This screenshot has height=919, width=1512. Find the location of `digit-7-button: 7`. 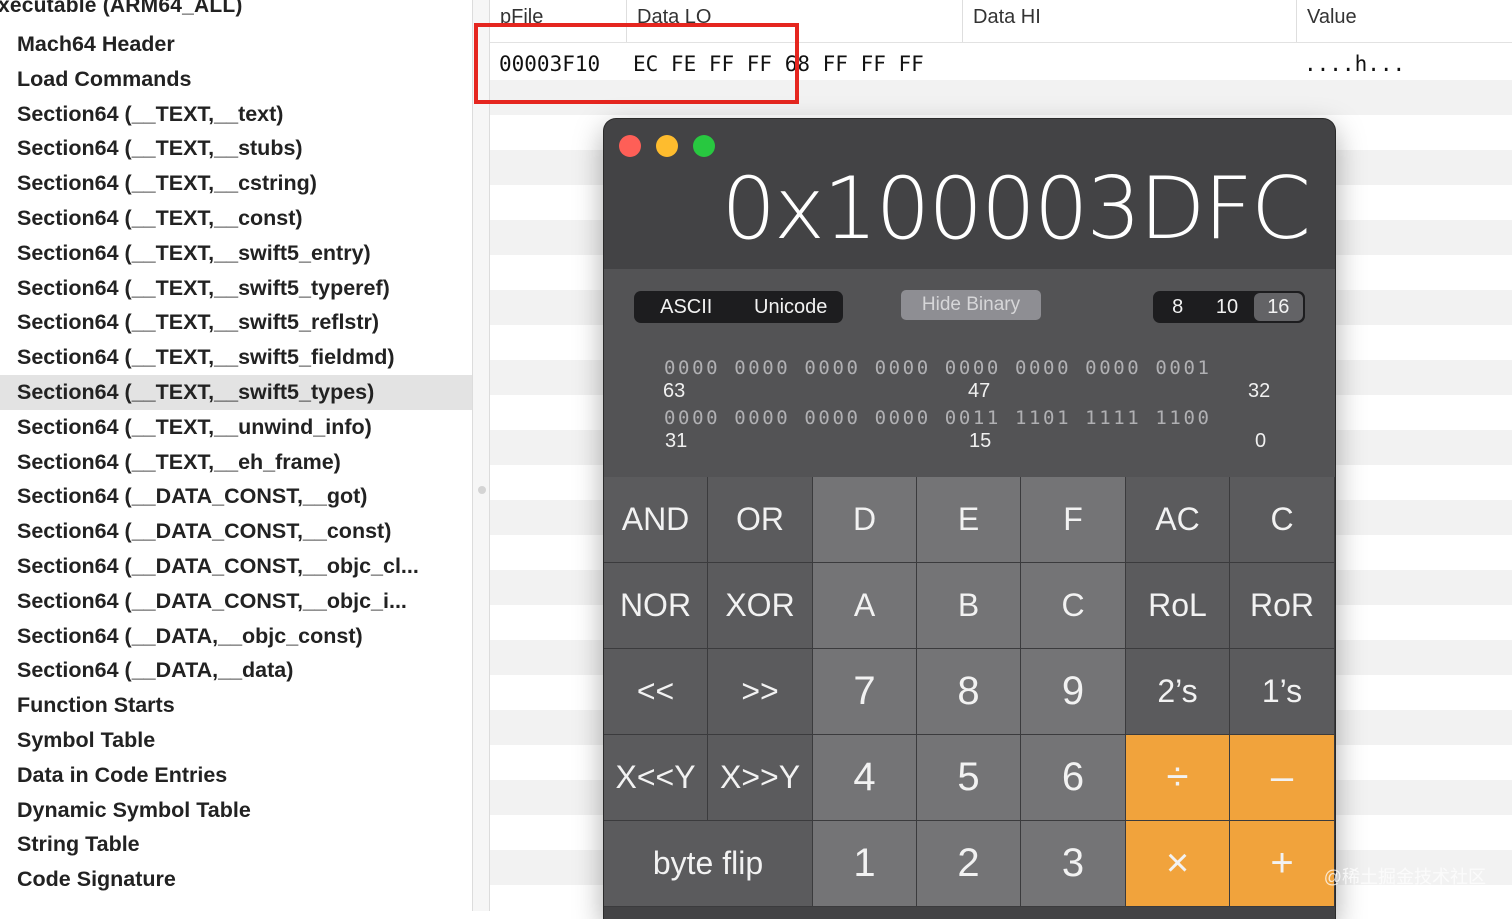

digit-7-button: 7 is located at coordinates (865, 692).